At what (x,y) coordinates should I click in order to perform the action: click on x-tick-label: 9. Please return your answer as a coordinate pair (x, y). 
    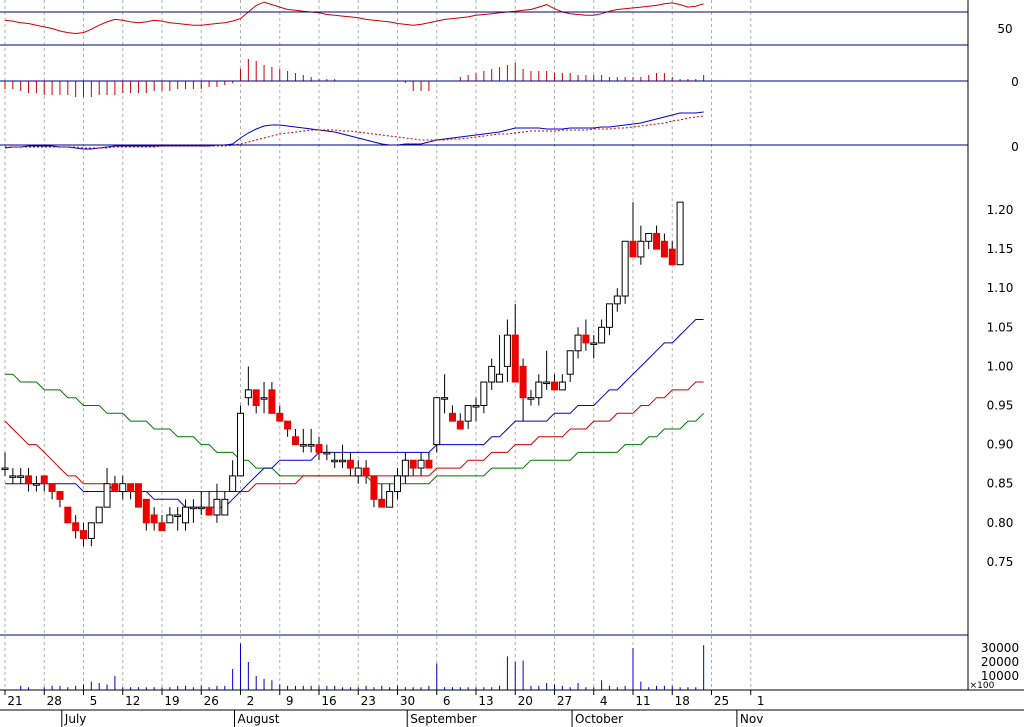
    Looking at the image, I should click on (290, 701).